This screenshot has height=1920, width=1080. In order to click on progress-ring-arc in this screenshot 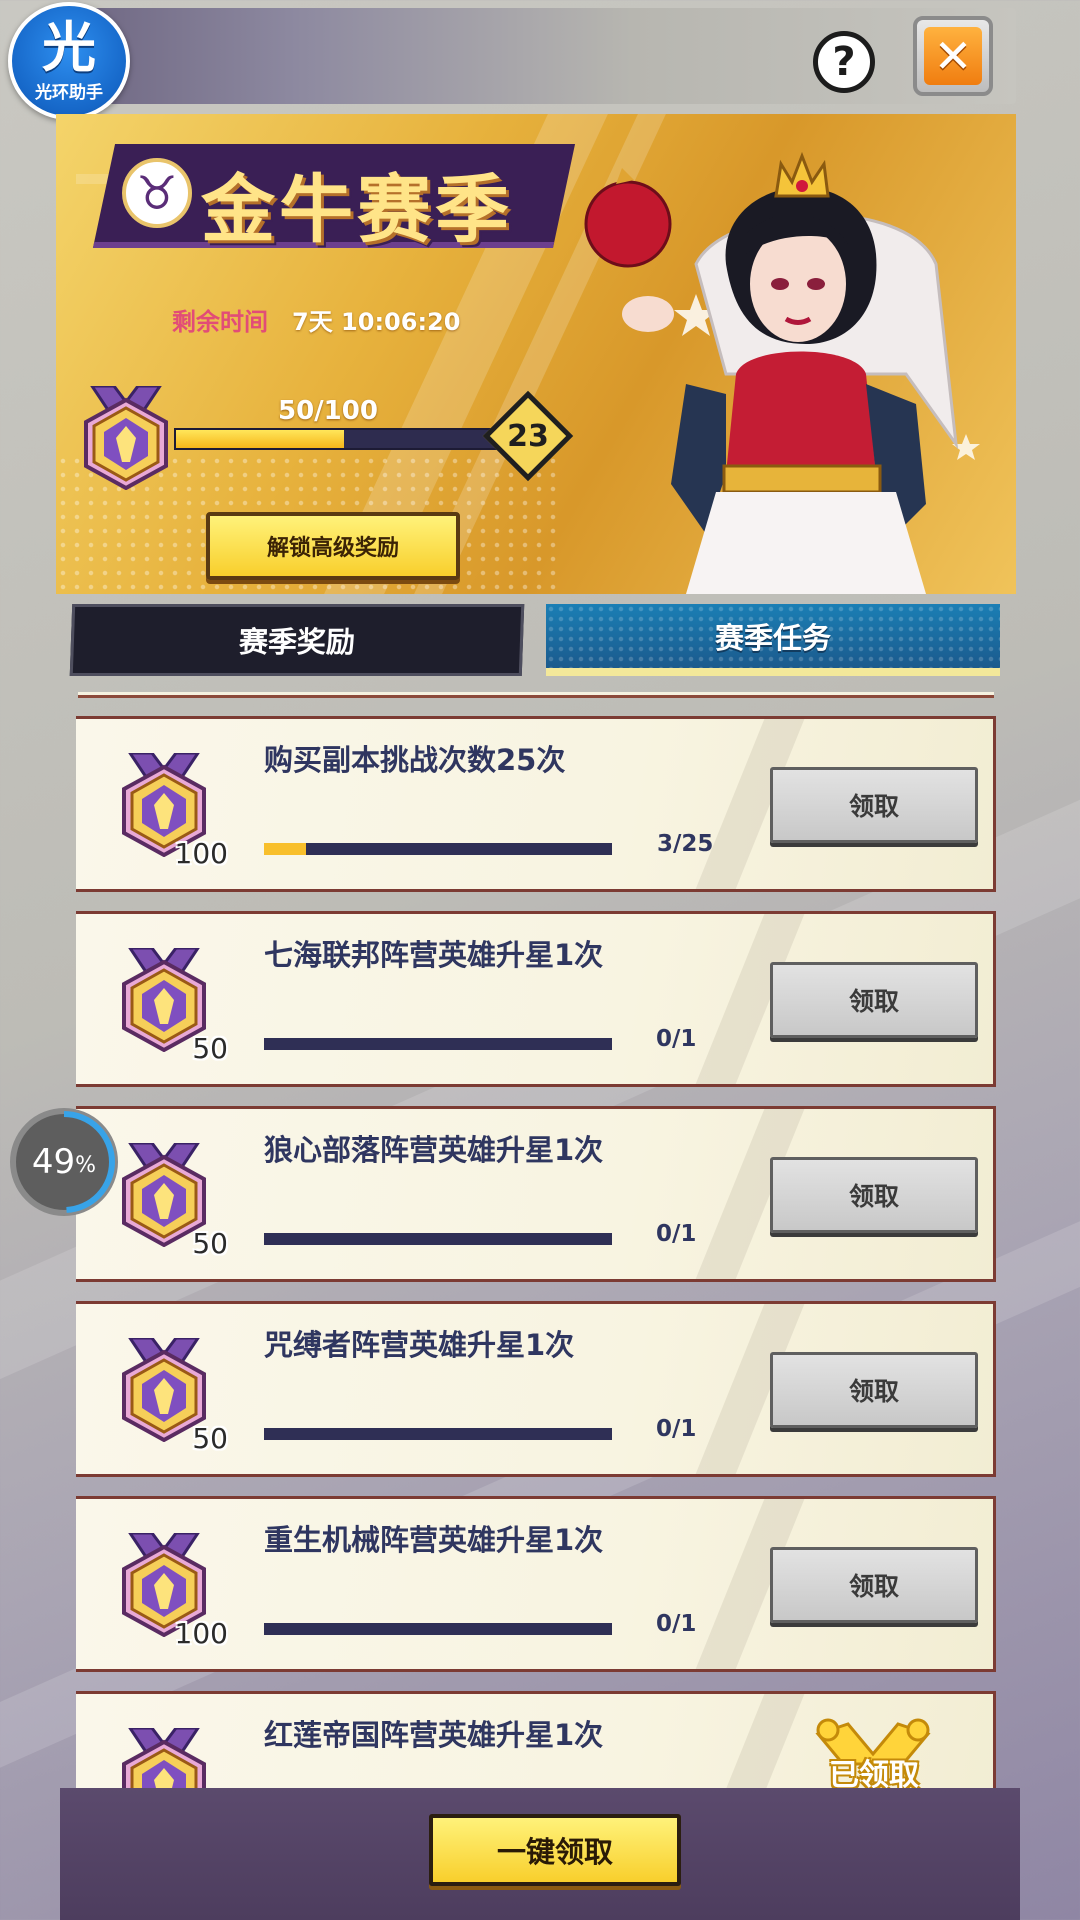, I will do `click(64, 1162)`.